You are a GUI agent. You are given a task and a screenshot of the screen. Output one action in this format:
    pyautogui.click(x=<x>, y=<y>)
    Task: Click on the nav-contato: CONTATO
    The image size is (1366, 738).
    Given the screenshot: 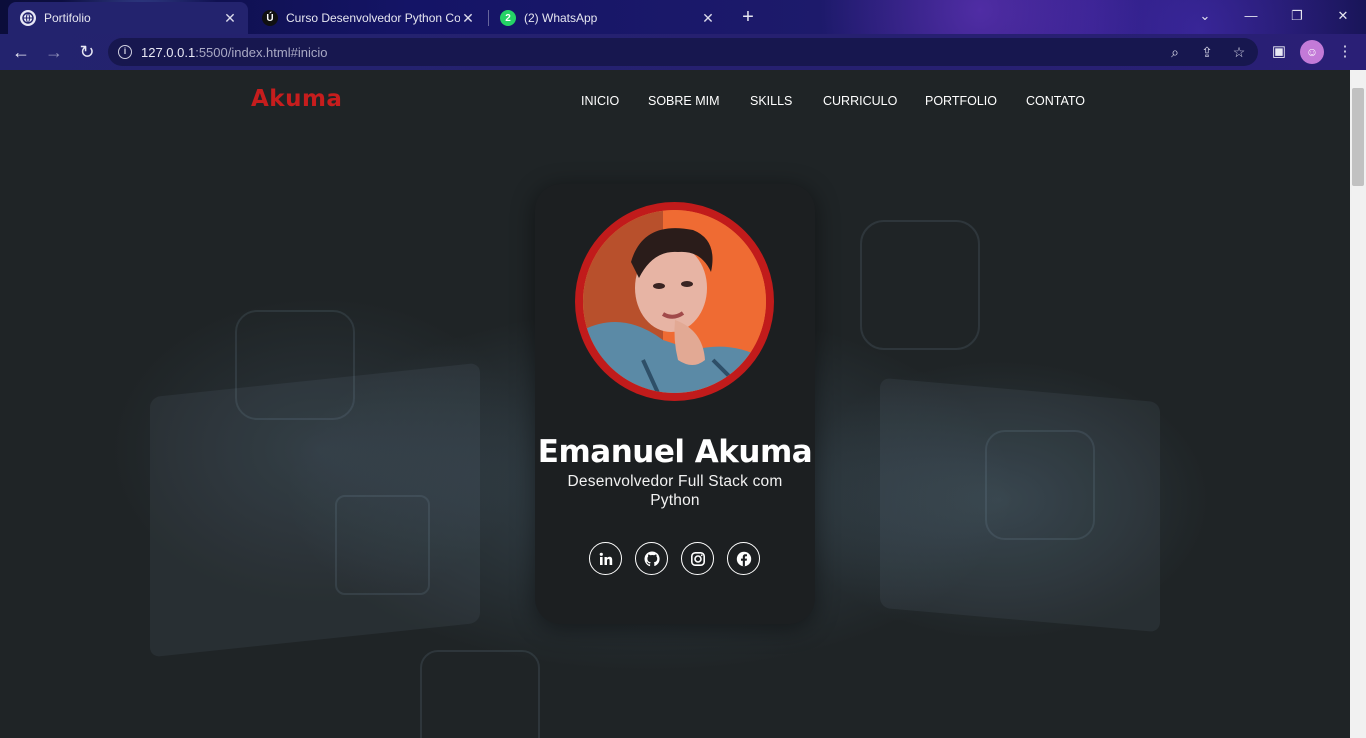 What is the action you would take?
    pyautogui.click(x=1055, y=101)
    